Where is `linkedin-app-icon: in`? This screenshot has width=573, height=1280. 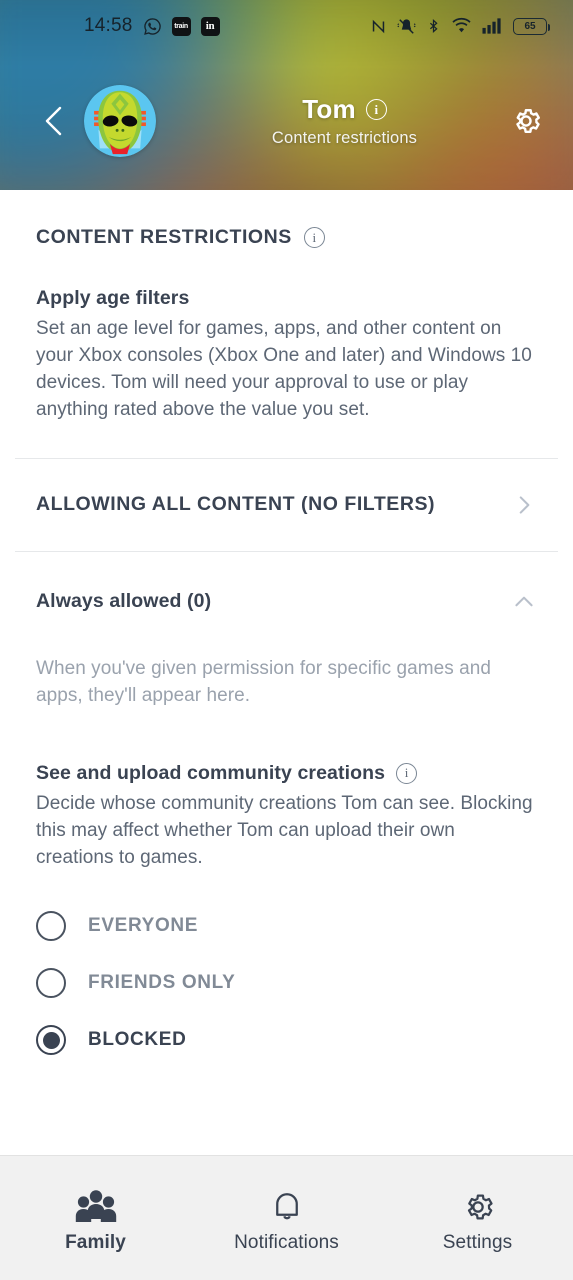 linkedin-app-icon: in is located at coordinates (210, 26).